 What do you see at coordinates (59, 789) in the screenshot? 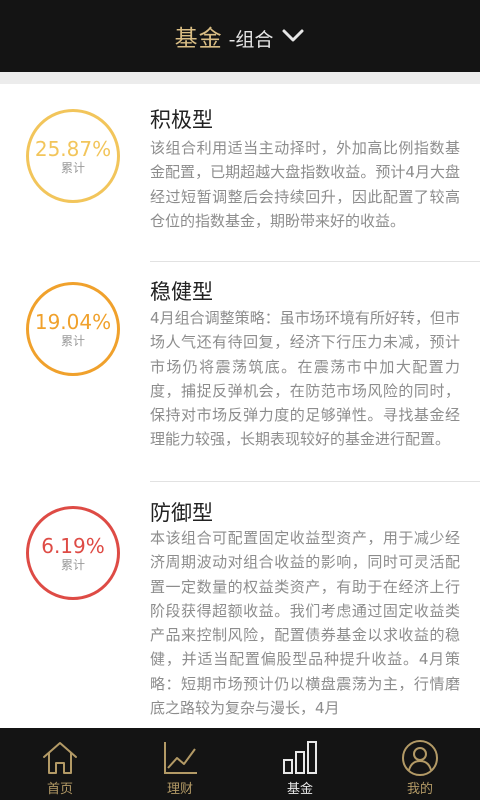
I see `tab-label: 首页` at bounding box center [59, 789].